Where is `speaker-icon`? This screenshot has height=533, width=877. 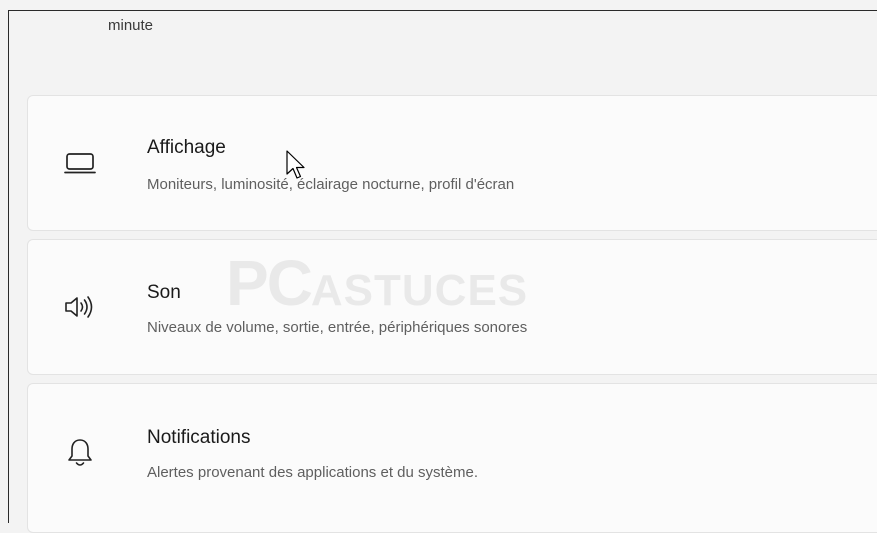
speaker-icon is located at coordinates (80, 307).